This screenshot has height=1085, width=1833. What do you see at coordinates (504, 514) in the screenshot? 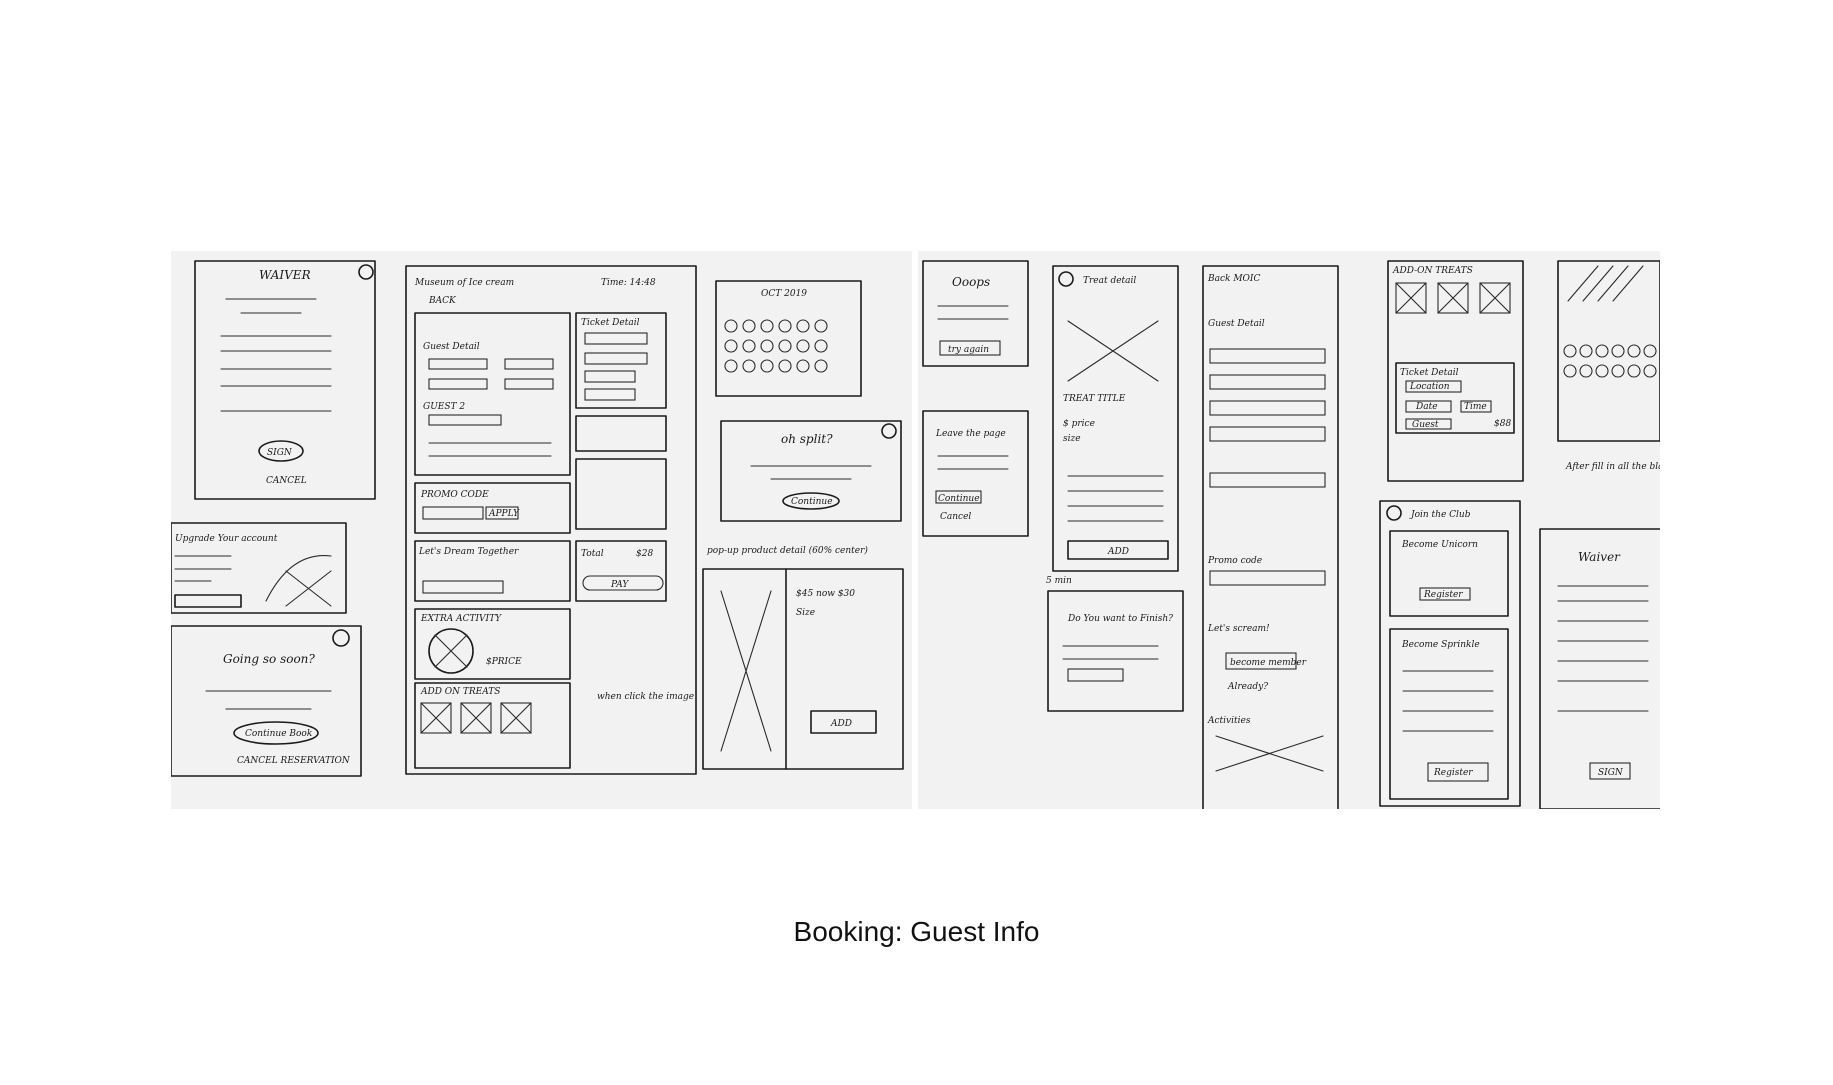
I see `svg-text: APPLY` at bounding box center [504, 514].